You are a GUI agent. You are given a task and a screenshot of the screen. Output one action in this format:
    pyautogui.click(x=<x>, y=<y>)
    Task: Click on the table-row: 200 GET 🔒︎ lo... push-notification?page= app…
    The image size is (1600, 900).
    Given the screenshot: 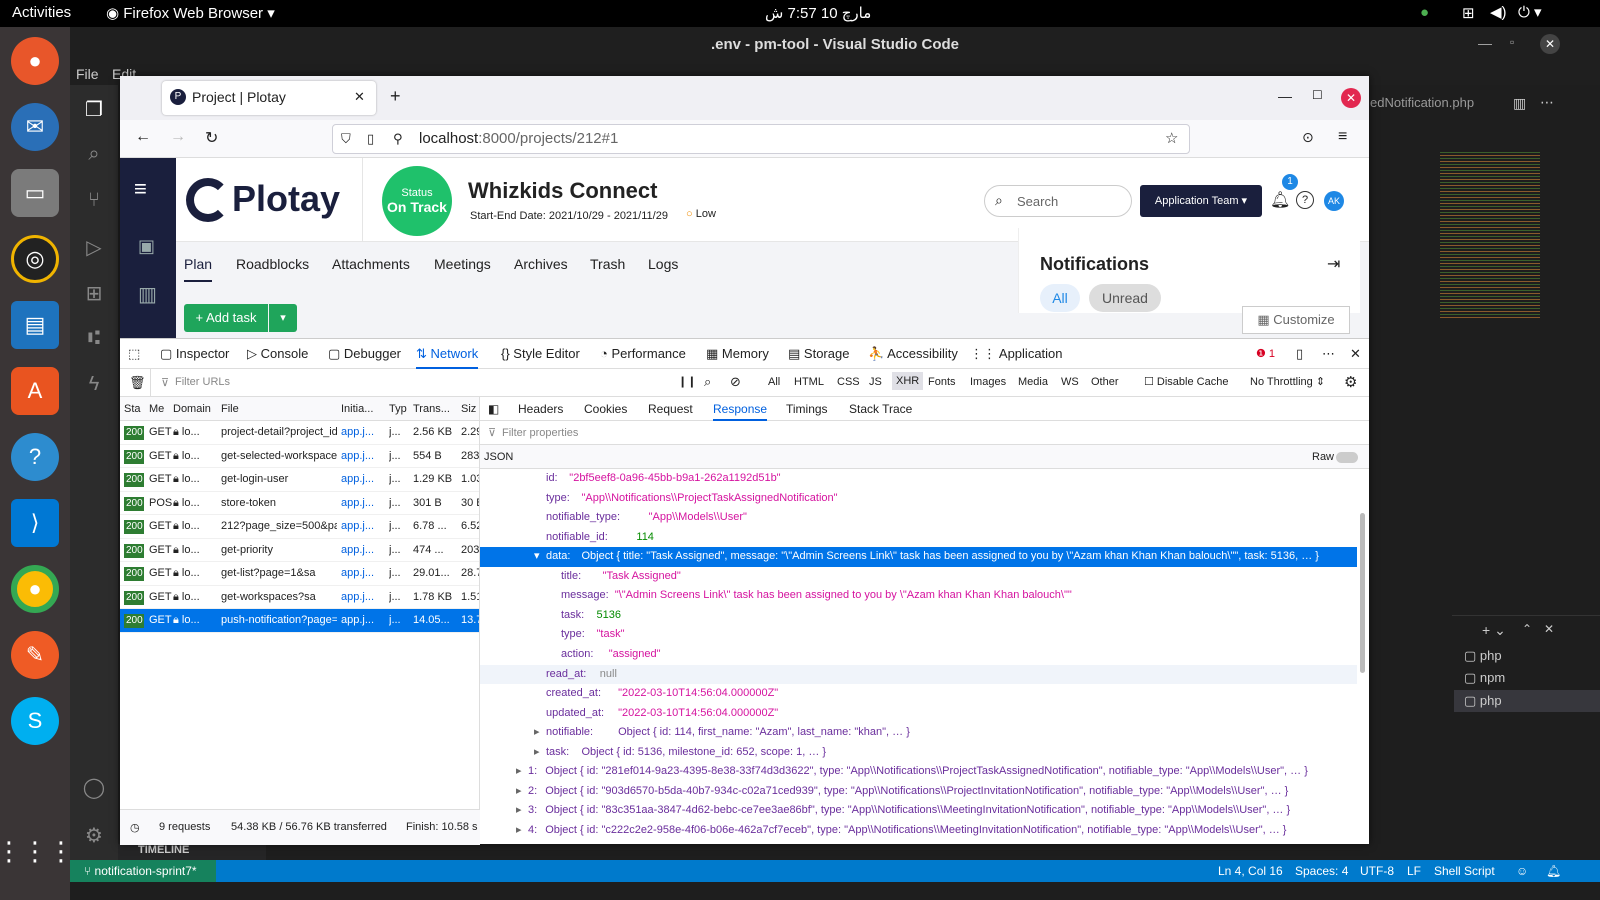 What is the action you would take?
    pyautogui.click(x=299, y=621)
    